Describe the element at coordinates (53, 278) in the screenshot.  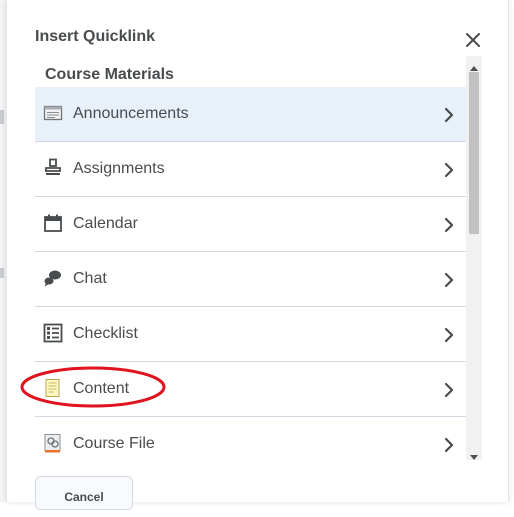
I see `chat-icon` at that location.